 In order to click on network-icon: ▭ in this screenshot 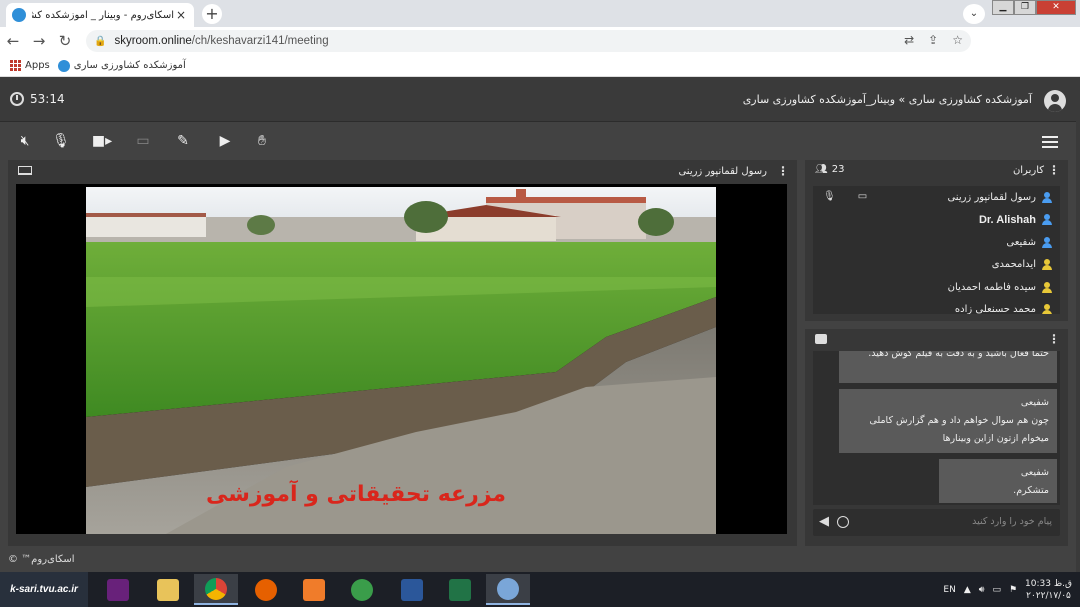, I will do `click(996, 590)`.